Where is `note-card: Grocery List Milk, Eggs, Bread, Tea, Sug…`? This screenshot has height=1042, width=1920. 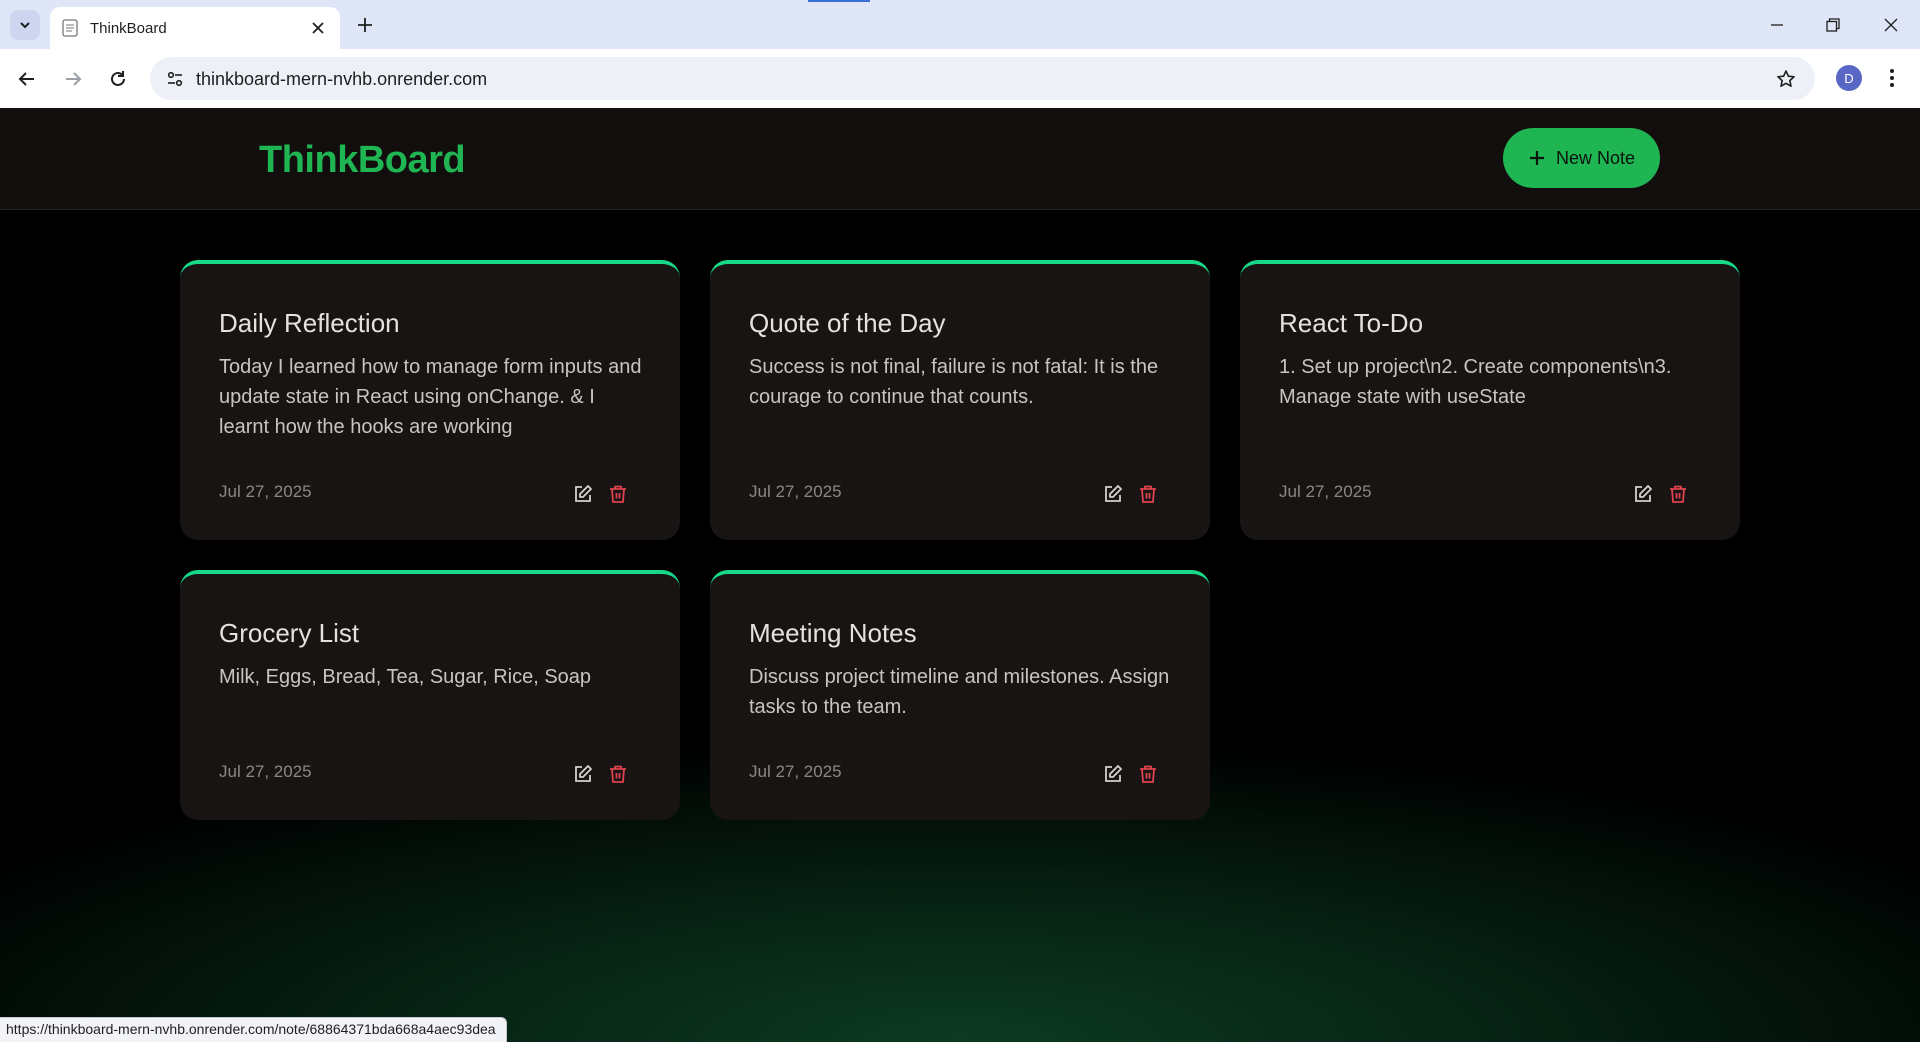
note-card: Grocery List Milk, Eggs, Bread, Tea, Sug… is located at coordinates (430, 695).